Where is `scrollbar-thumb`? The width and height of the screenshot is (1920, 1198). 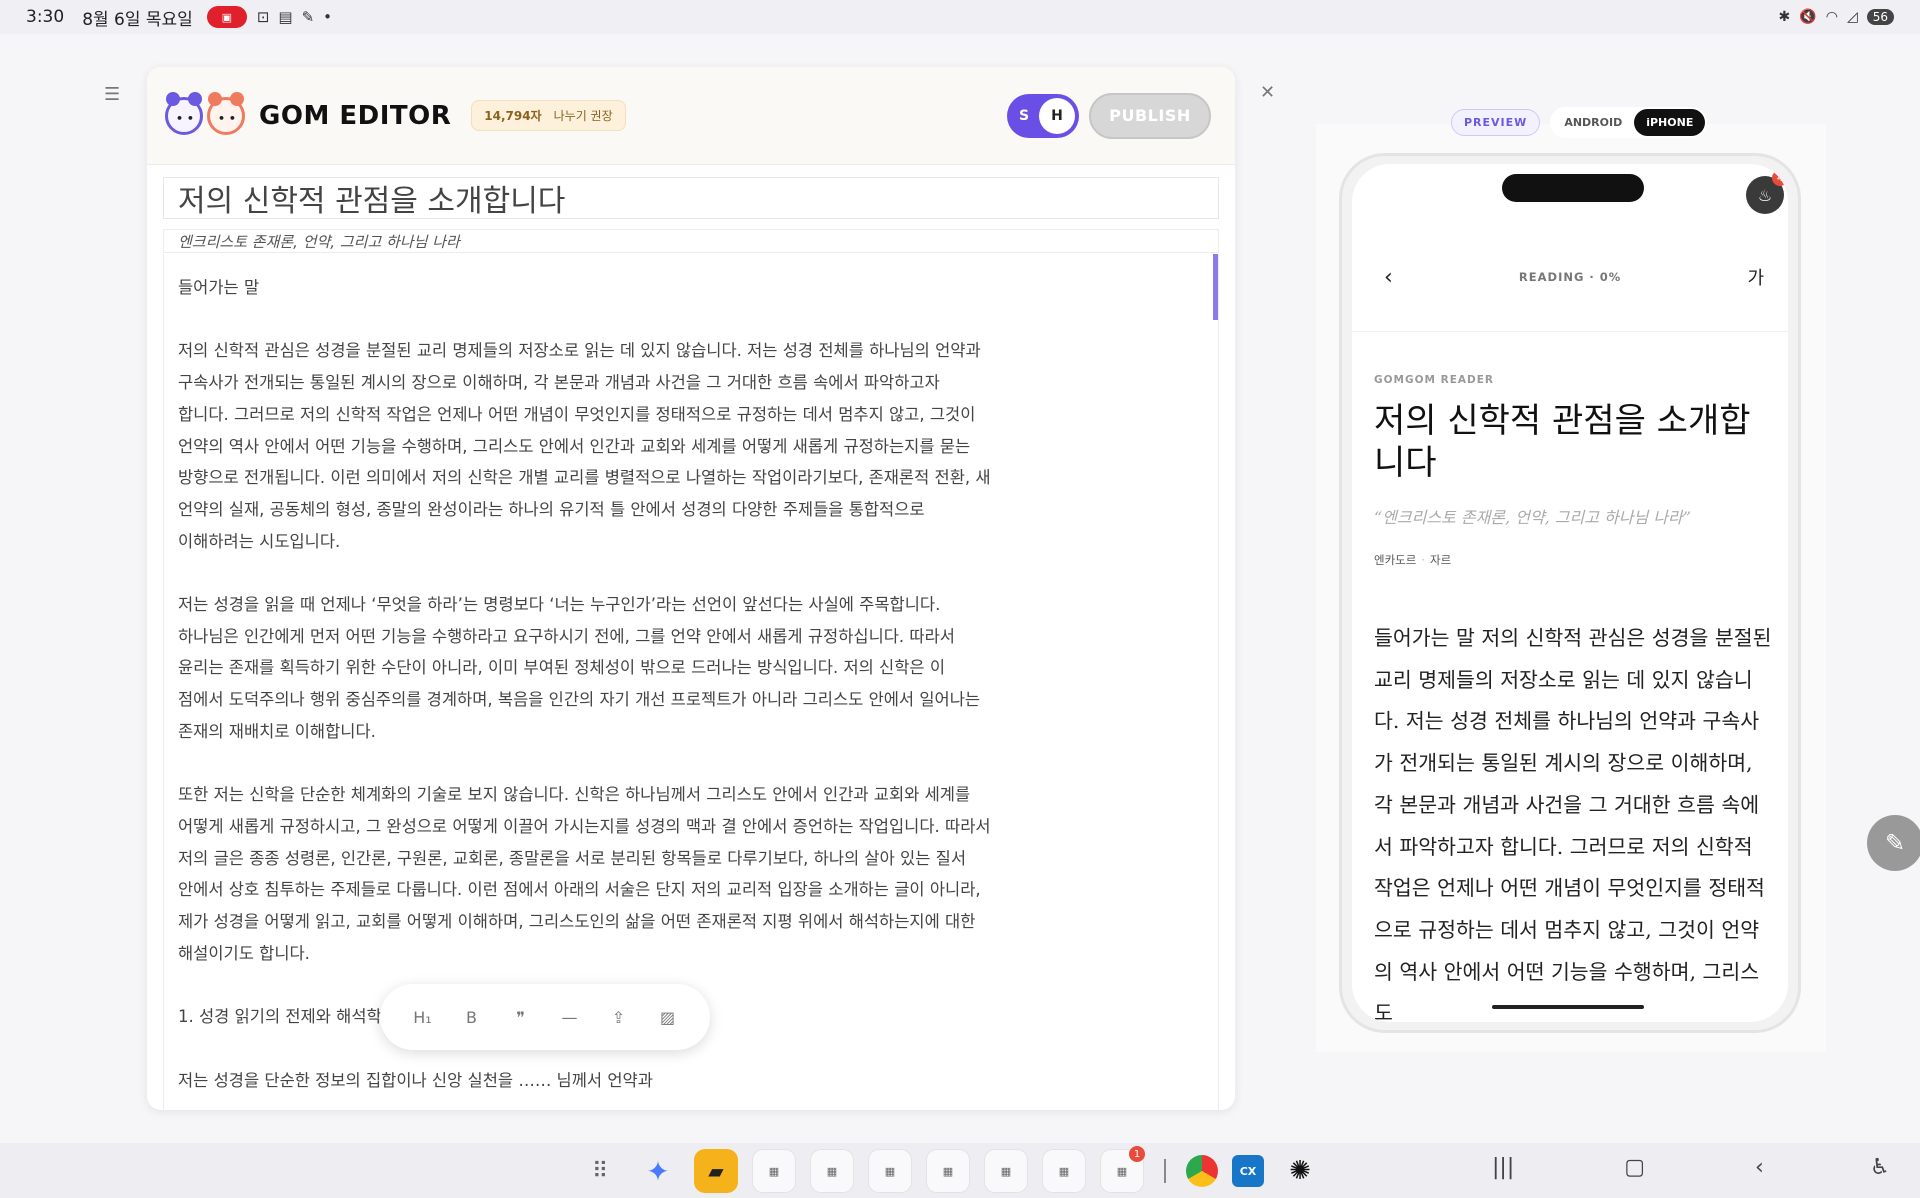 scrollbar-thumb is located at coordinates (1215, 287).